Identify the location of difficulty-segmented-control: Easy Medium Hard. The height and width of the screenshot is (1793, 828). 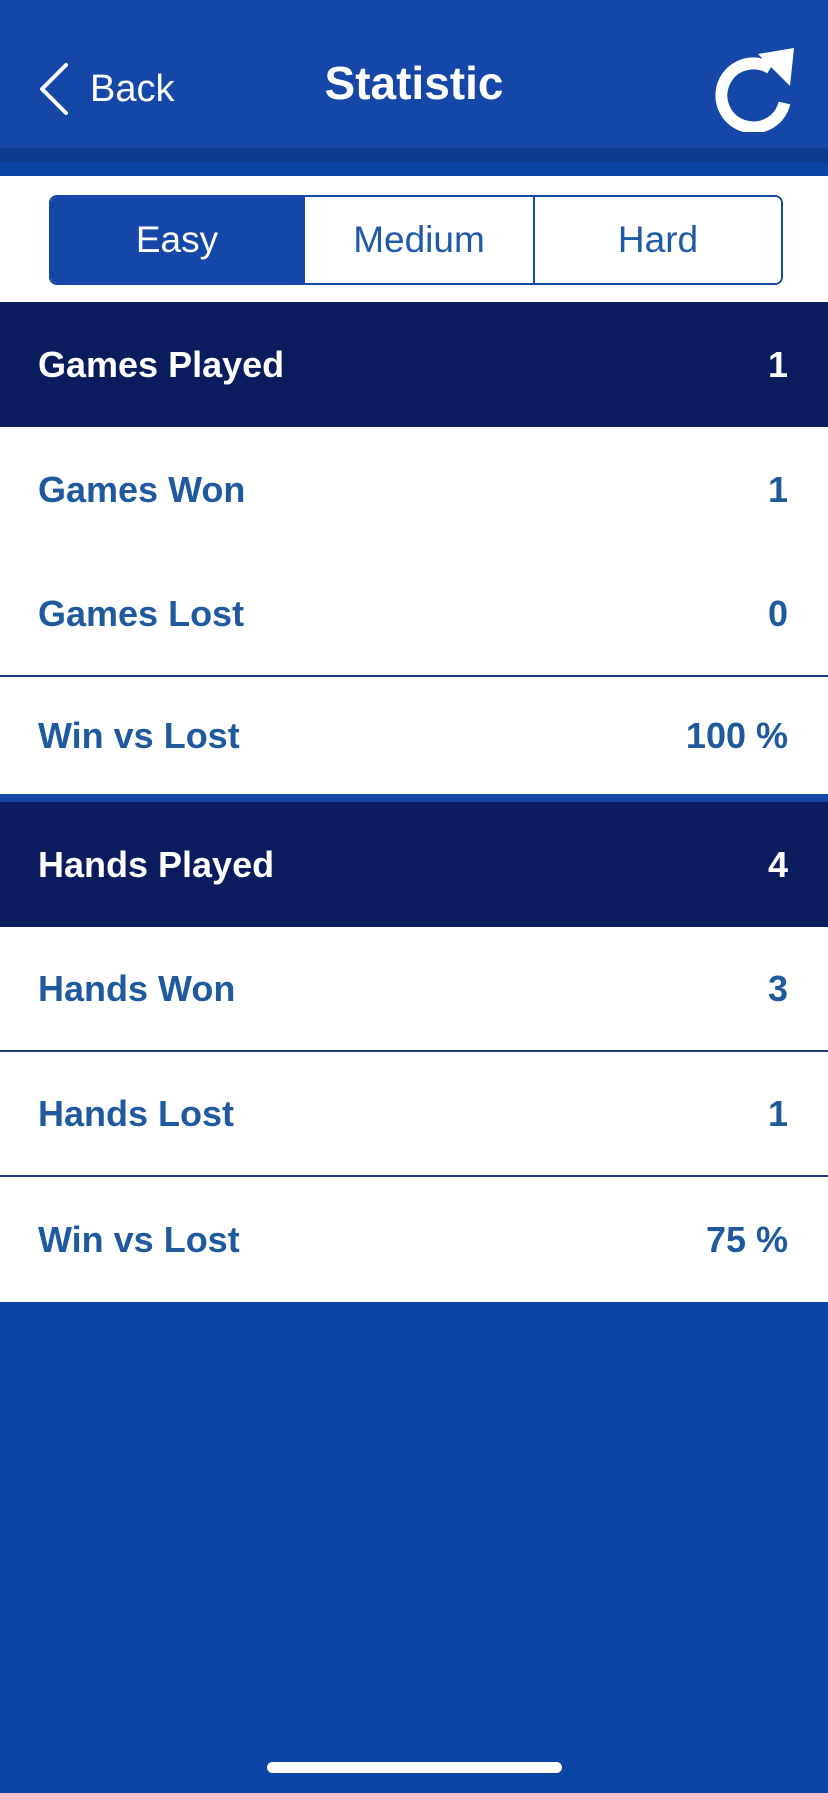
(416, 240).